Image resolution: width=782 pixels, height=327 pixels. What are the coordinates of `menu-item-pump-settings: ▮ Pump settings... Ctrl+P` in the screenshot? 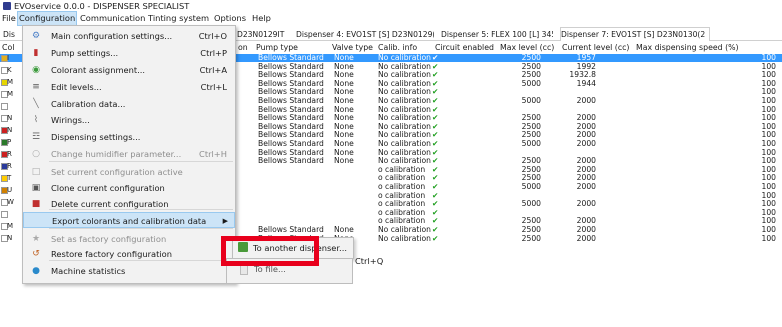 It's located at (129, 53).